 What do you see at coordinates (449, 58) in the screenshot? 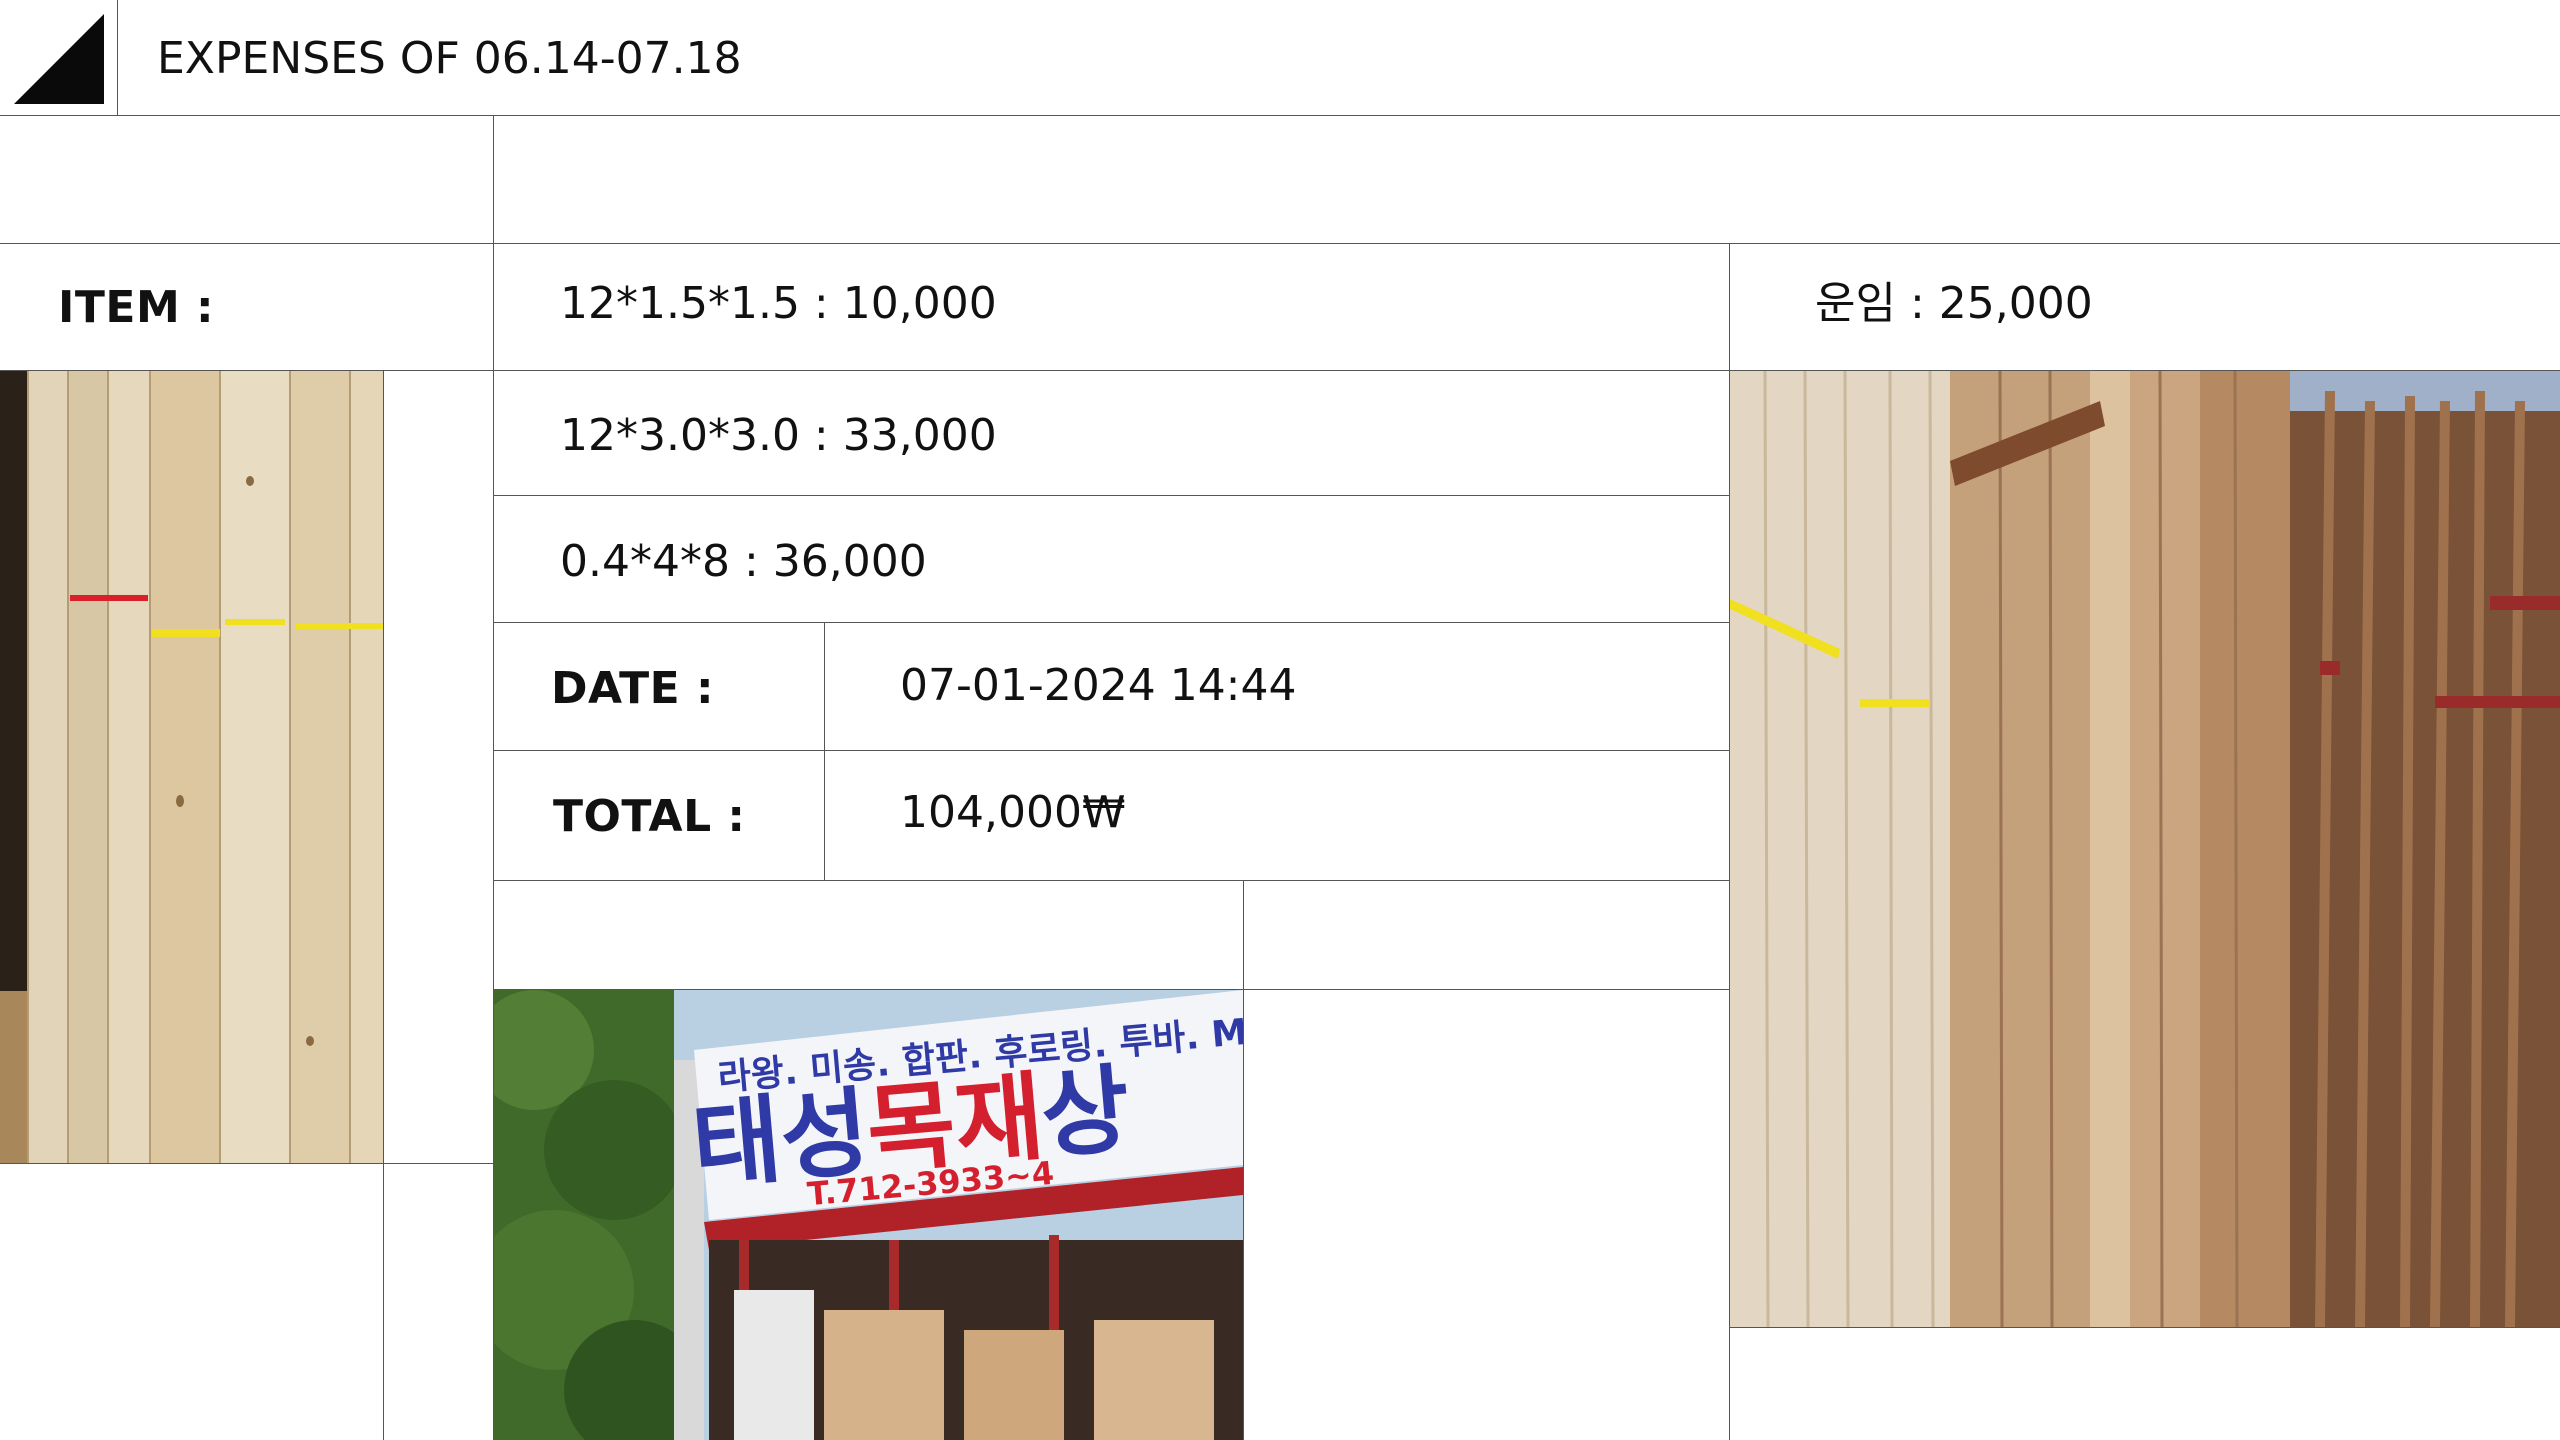
I see `page-title: EXPENSES OF 06.14-07.18` at bounding box center [449, 58].